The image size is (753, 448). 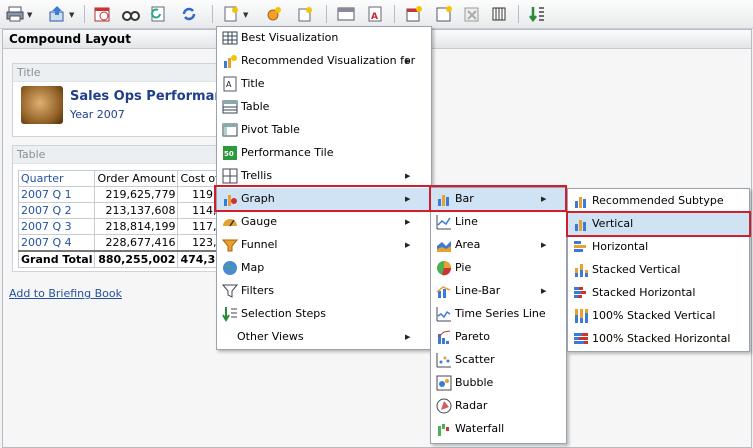 What do you see at coordinates (125, 210) in the screenshot?
I see `table-row: 2007 Q 2 213,137,608 114,45` at bounding box center [125, 210].